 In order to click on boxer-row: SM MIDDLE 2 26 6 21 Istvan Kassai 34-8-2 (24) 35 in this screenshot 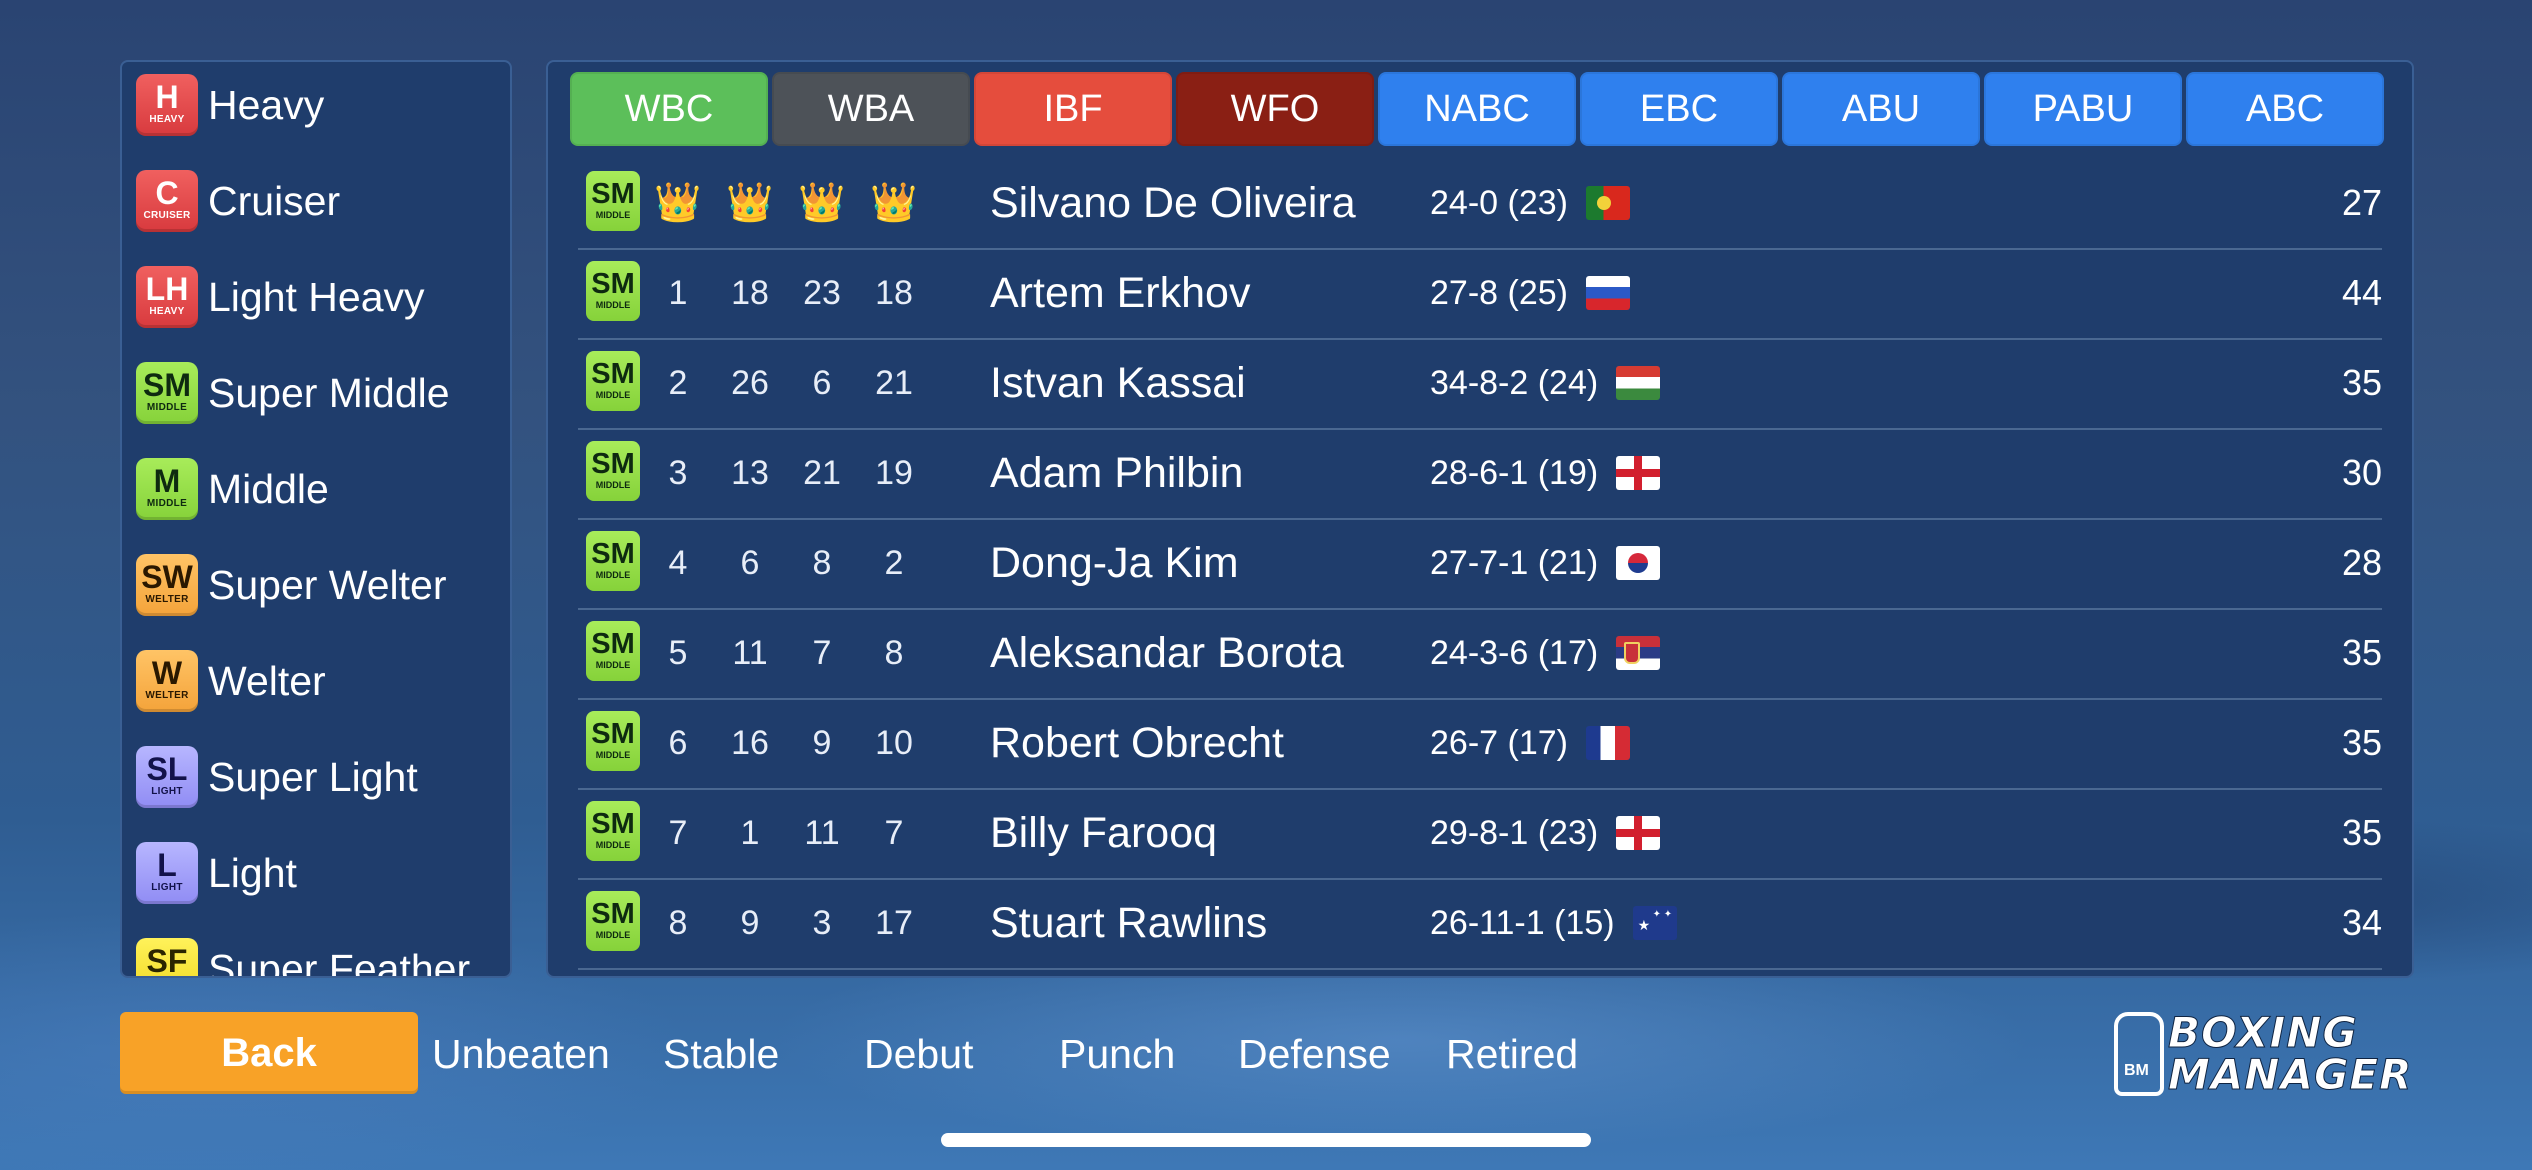, I will do `click(1480, 384)`.